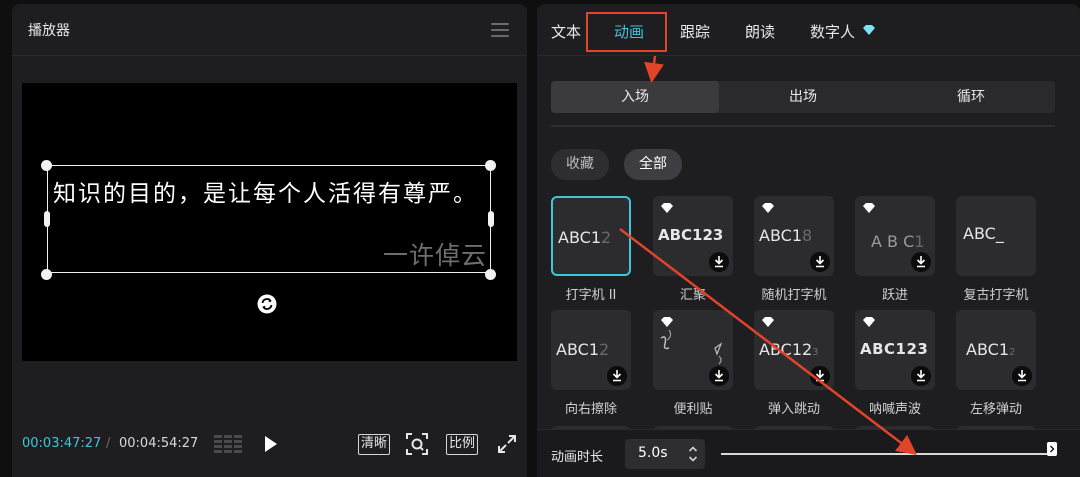 Image resolution: width=1080 pixels, height=477 pixels. I want to click on effect-card-wipe-right: ABC12, so click(591, 350).